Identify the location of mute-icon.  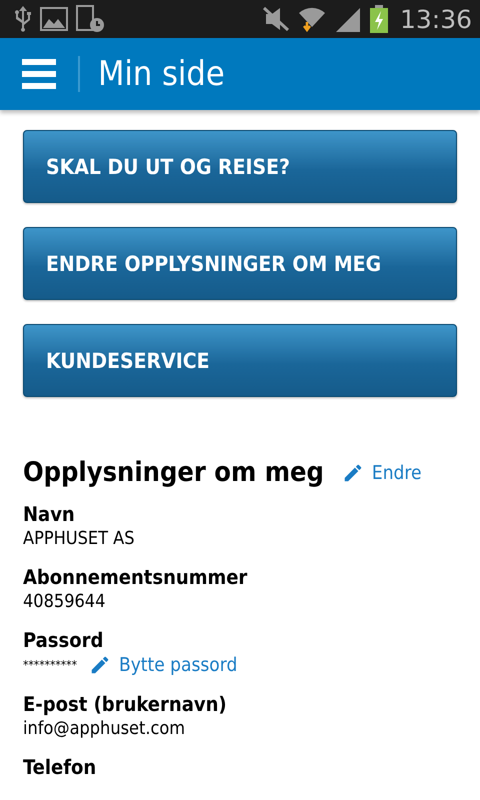
(276, 19).